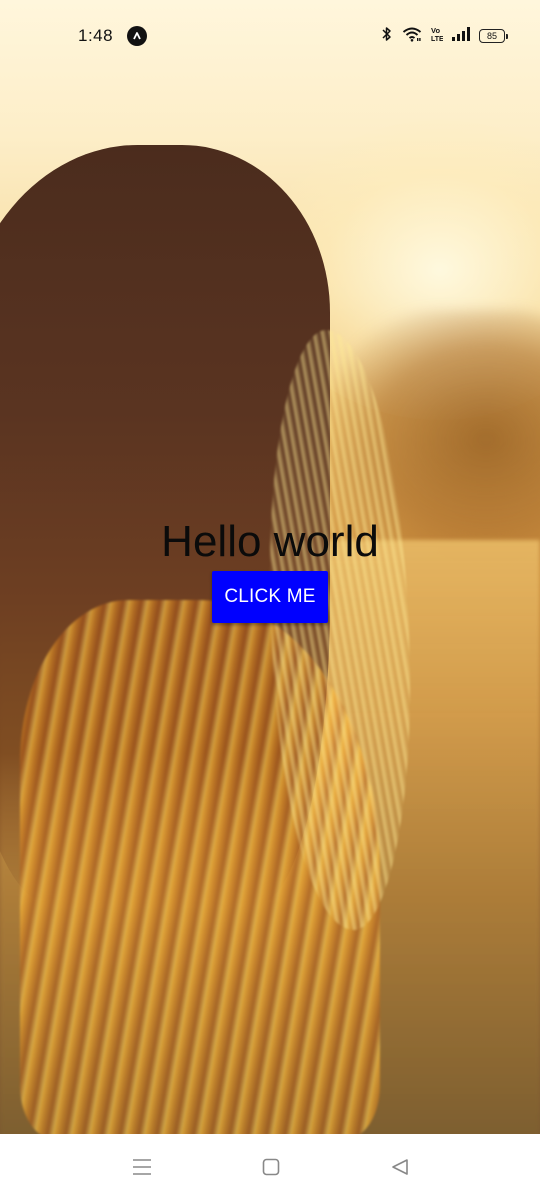 Image resolution: width=540 pixels, height=1200 pixels. Describe the element at coordinates (387, 36) in the screenshot. I see `bluetooth-icon` at that location.